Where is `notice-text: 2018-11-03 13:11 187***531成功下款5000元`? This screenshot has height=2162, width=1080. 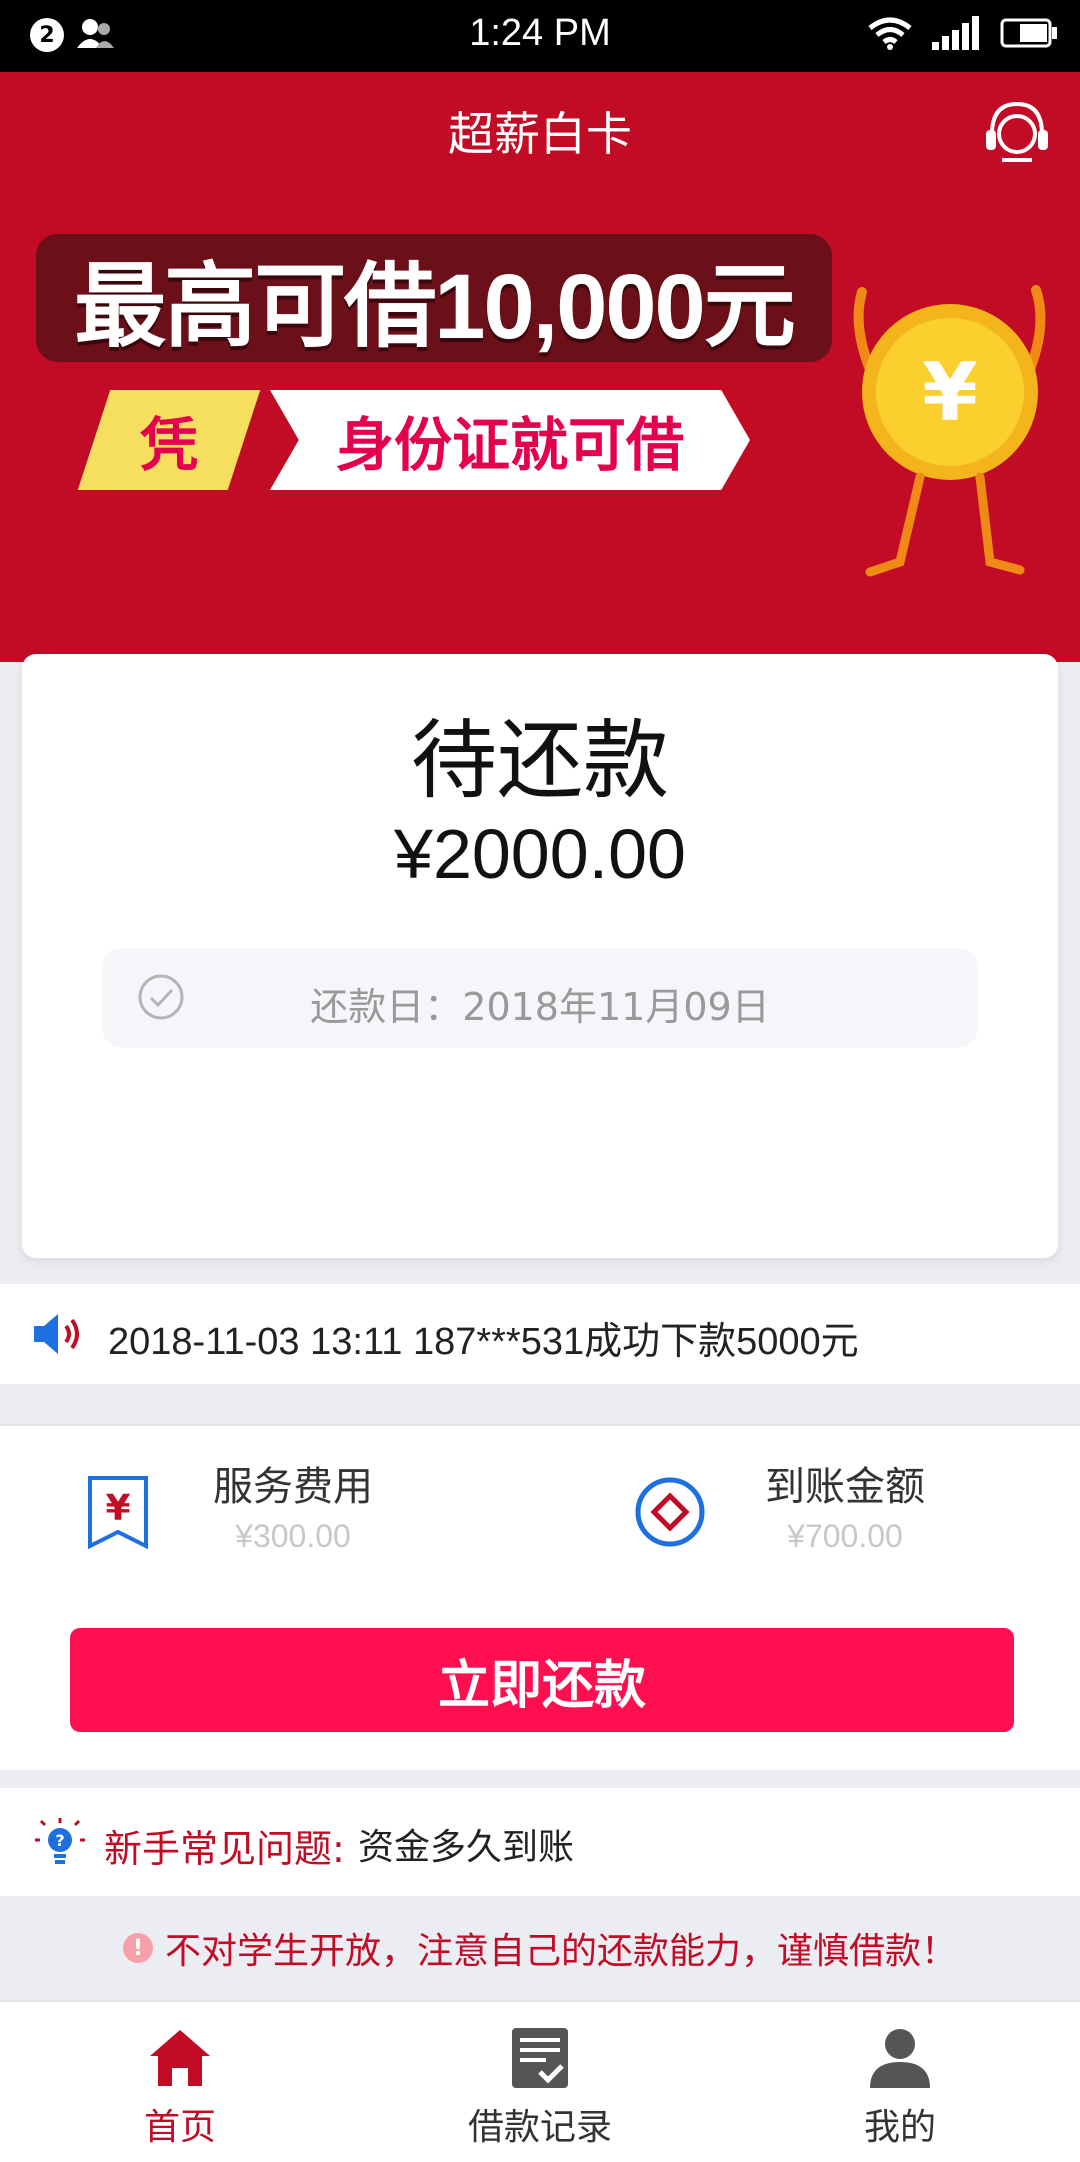
notice-text: 2018-11-03 13:11 187***531成功下款5000元 is located at coordinates (483, 1342).